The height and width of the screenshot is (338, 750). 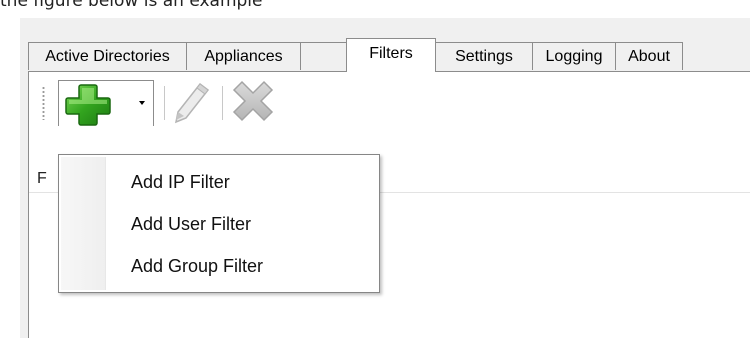 I want to click on tab-about: About, so click(x=649, y=56).